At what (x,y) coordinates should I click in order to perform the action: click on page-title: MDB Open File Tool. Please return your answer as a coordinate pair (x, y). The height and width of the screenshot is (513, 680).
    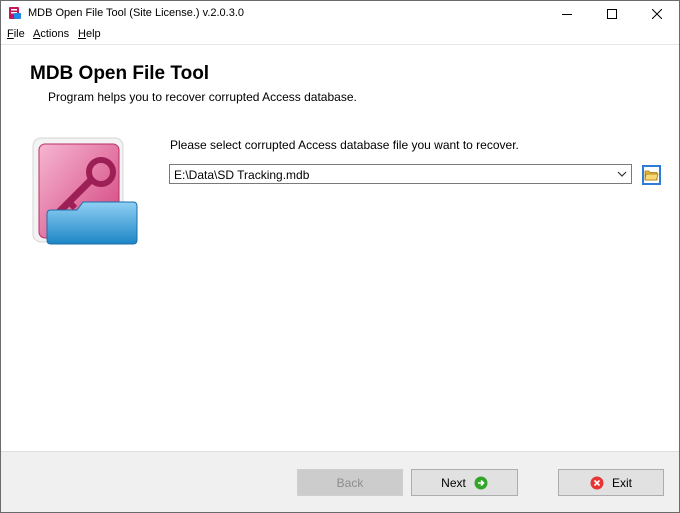
    Looking at the image, I should click on (120, 73).